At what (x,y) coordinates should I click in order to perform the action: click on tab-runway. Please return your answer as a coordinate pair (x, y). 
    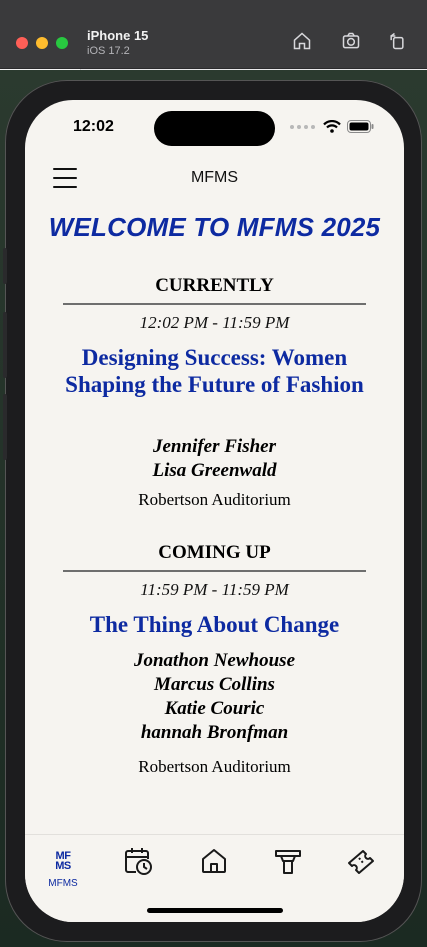
    Looking at the image, I should click on (288, 870).